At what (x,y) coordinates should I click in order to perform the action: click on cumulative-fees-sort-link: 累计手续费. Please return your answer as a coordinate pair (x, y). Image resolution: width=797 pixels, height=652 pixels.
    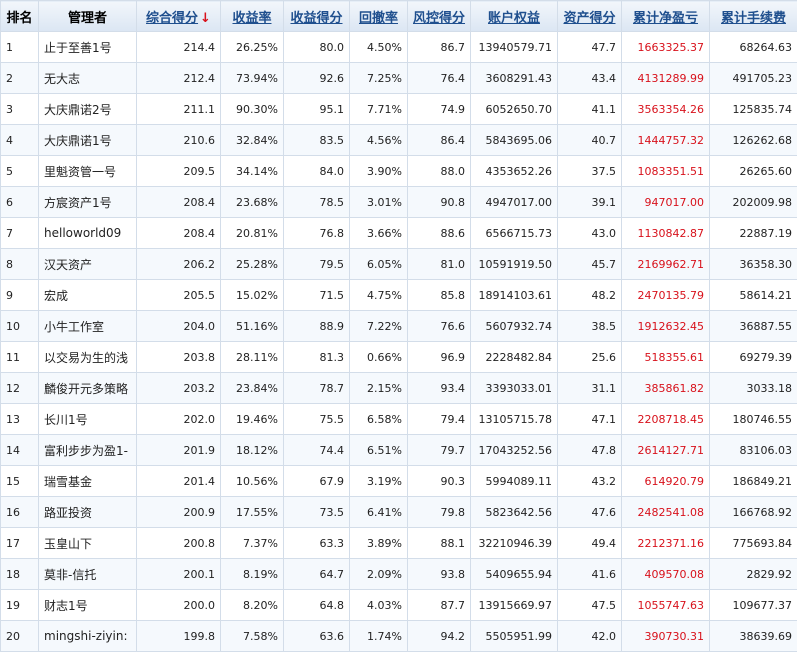
    Looking at the image, I should click on (753, 18).